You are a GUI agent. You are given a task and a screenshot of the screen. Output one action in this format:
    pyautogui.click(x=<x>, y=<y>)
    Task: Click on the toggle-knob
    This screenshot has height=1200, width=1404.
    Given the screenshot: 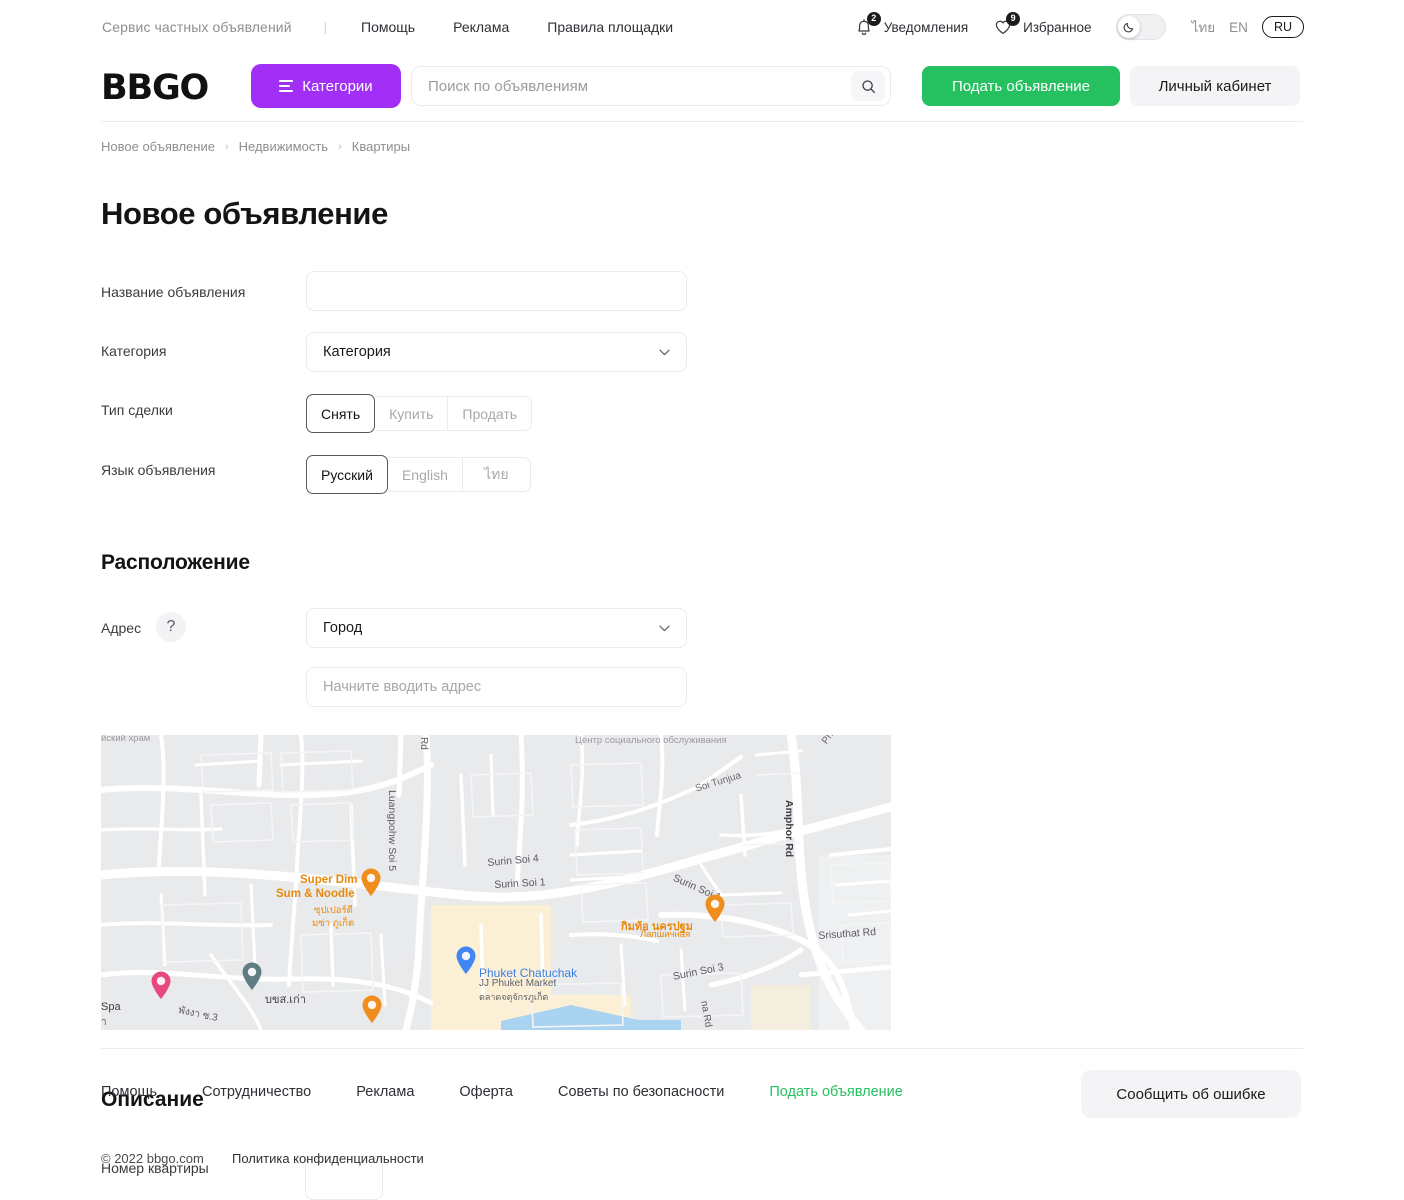 What is the action you would take?
    pyautogui.click(x=1128, y=27)
    